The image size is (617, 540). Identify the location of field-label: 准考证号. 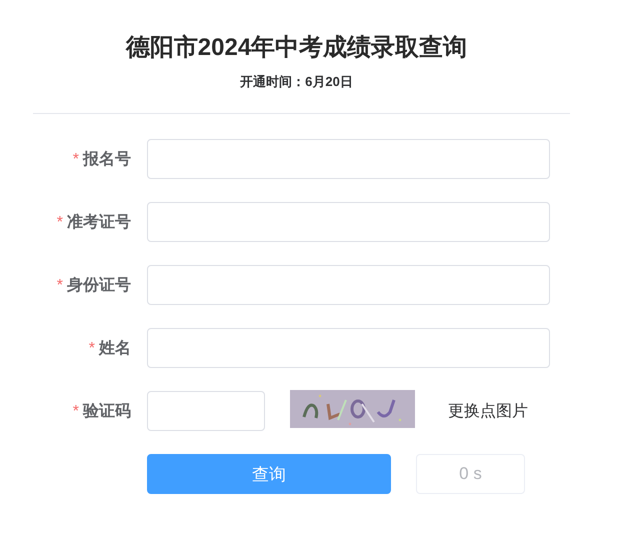
(99, 222).